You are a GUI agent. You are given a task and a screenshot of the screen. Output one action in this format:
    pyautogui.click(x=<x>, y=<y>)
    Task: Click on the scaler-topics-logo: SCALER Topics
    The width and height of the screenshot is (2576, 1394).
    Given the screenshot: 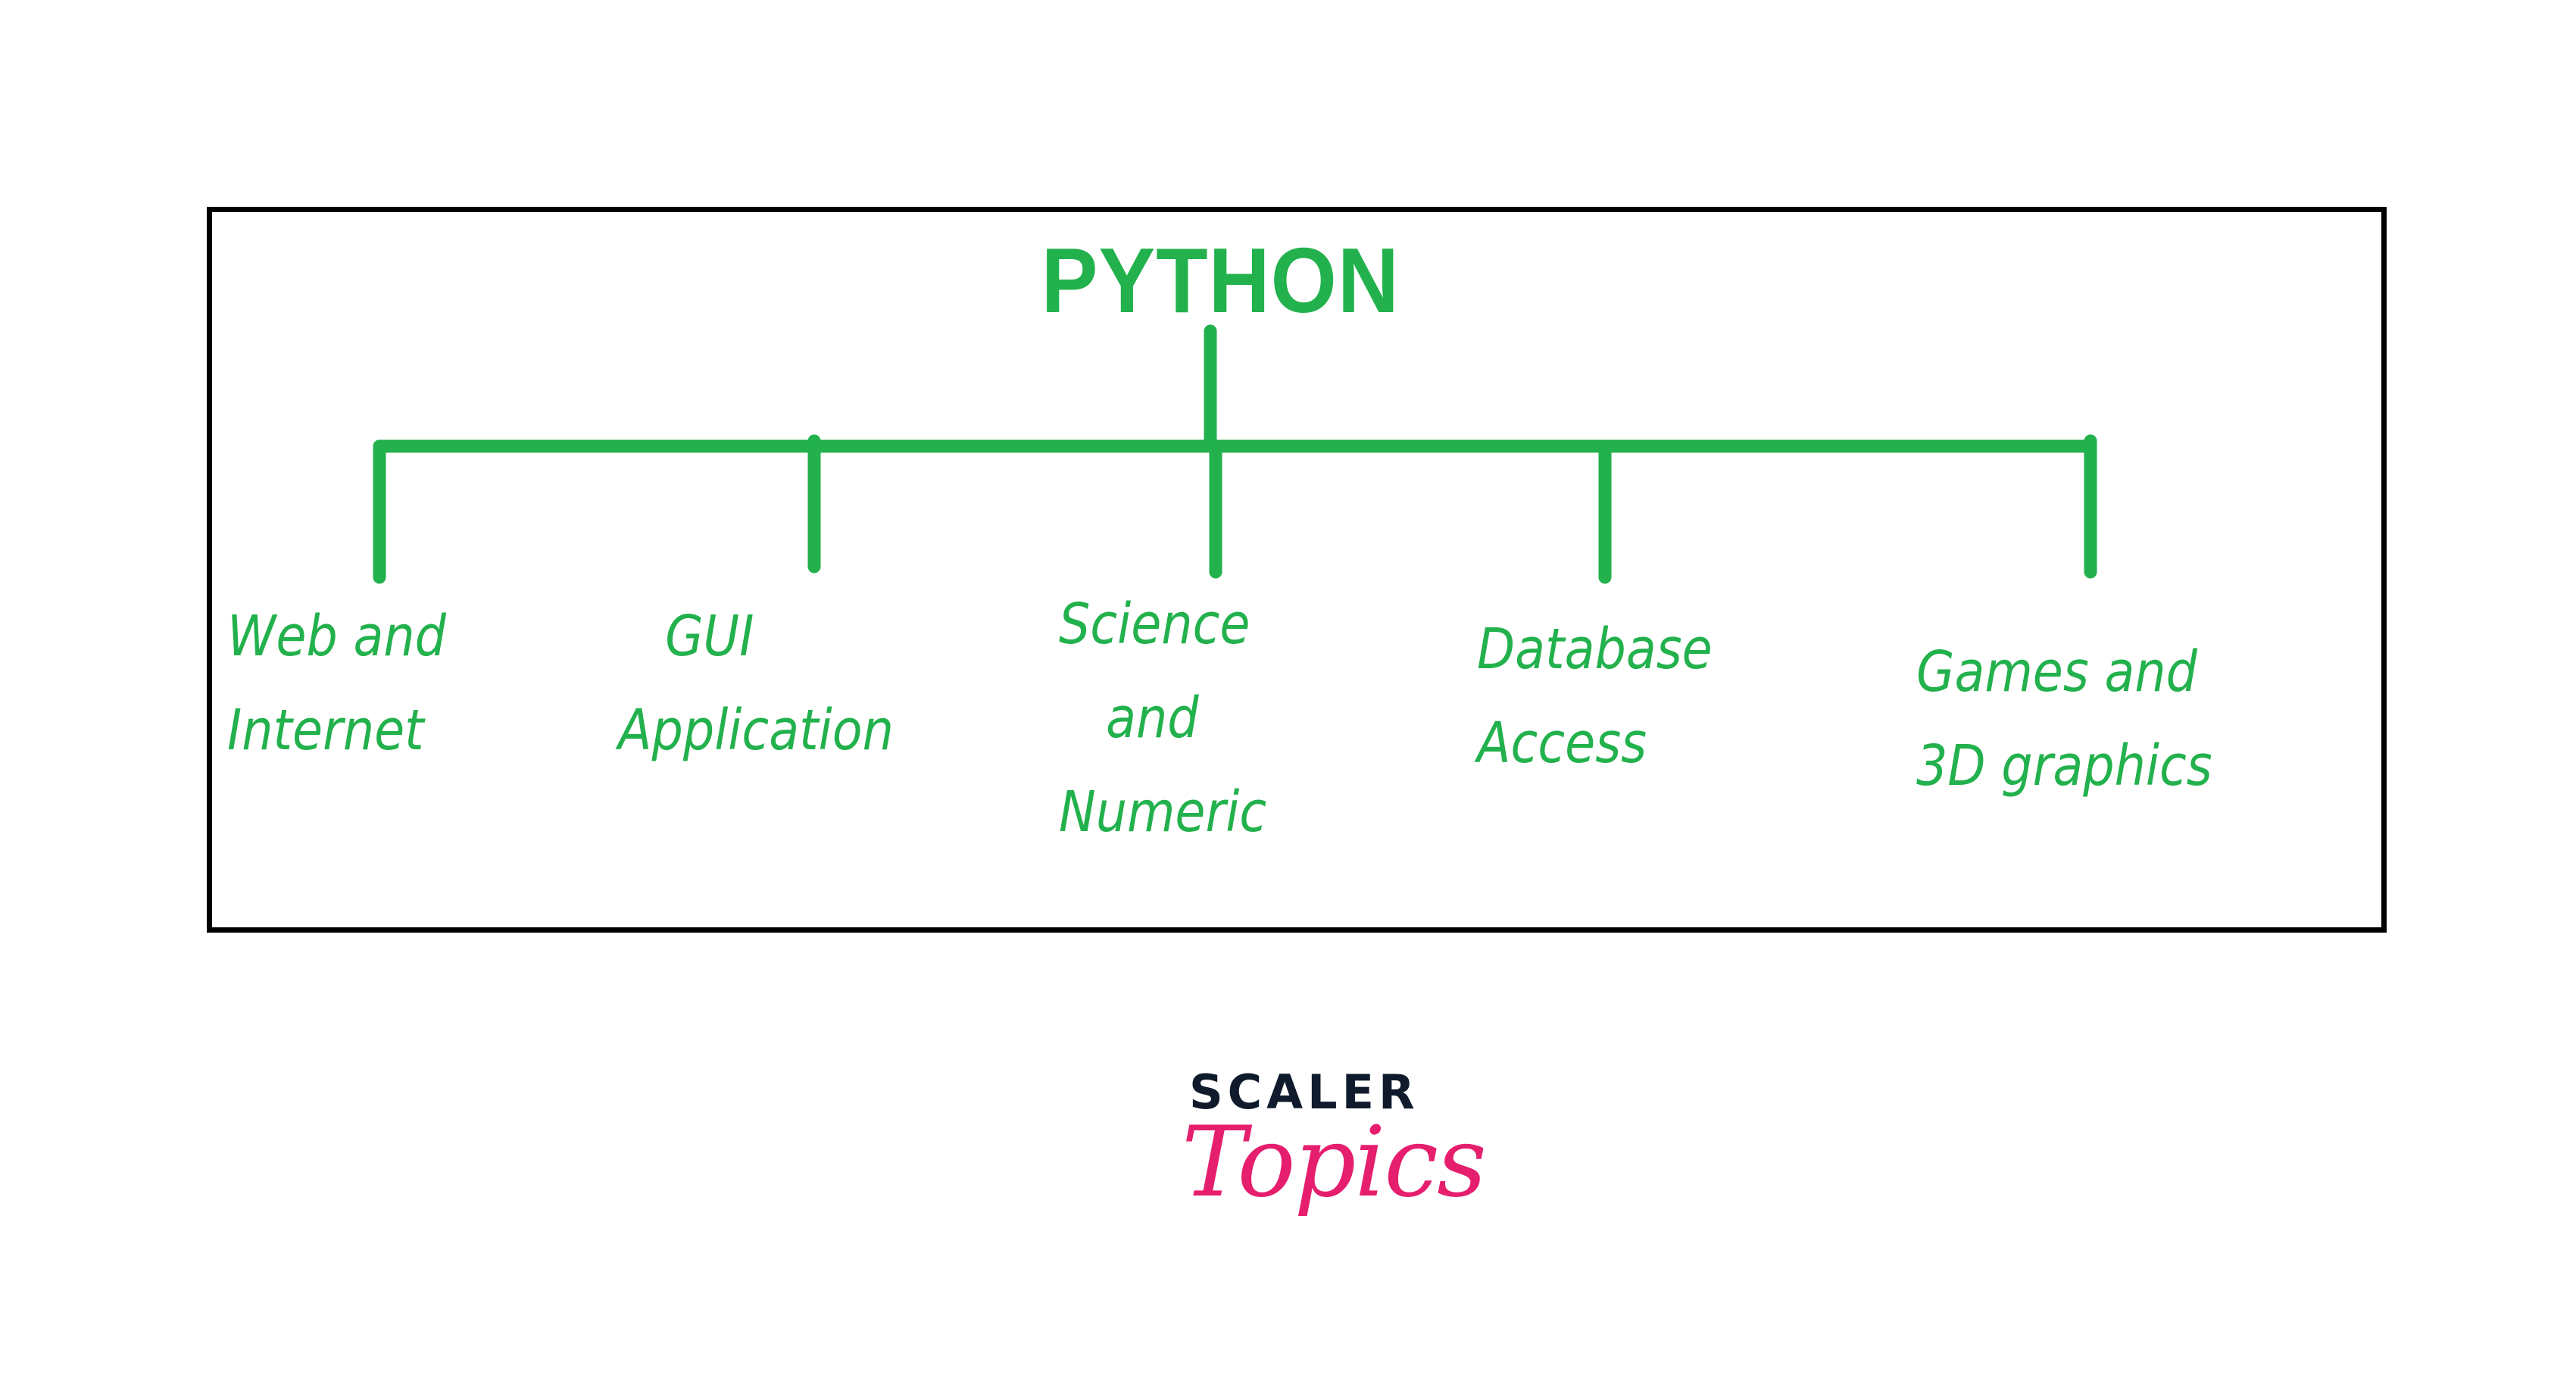 What is the action you would take?
    pyautogui.click(x=1334, y=1162)
    